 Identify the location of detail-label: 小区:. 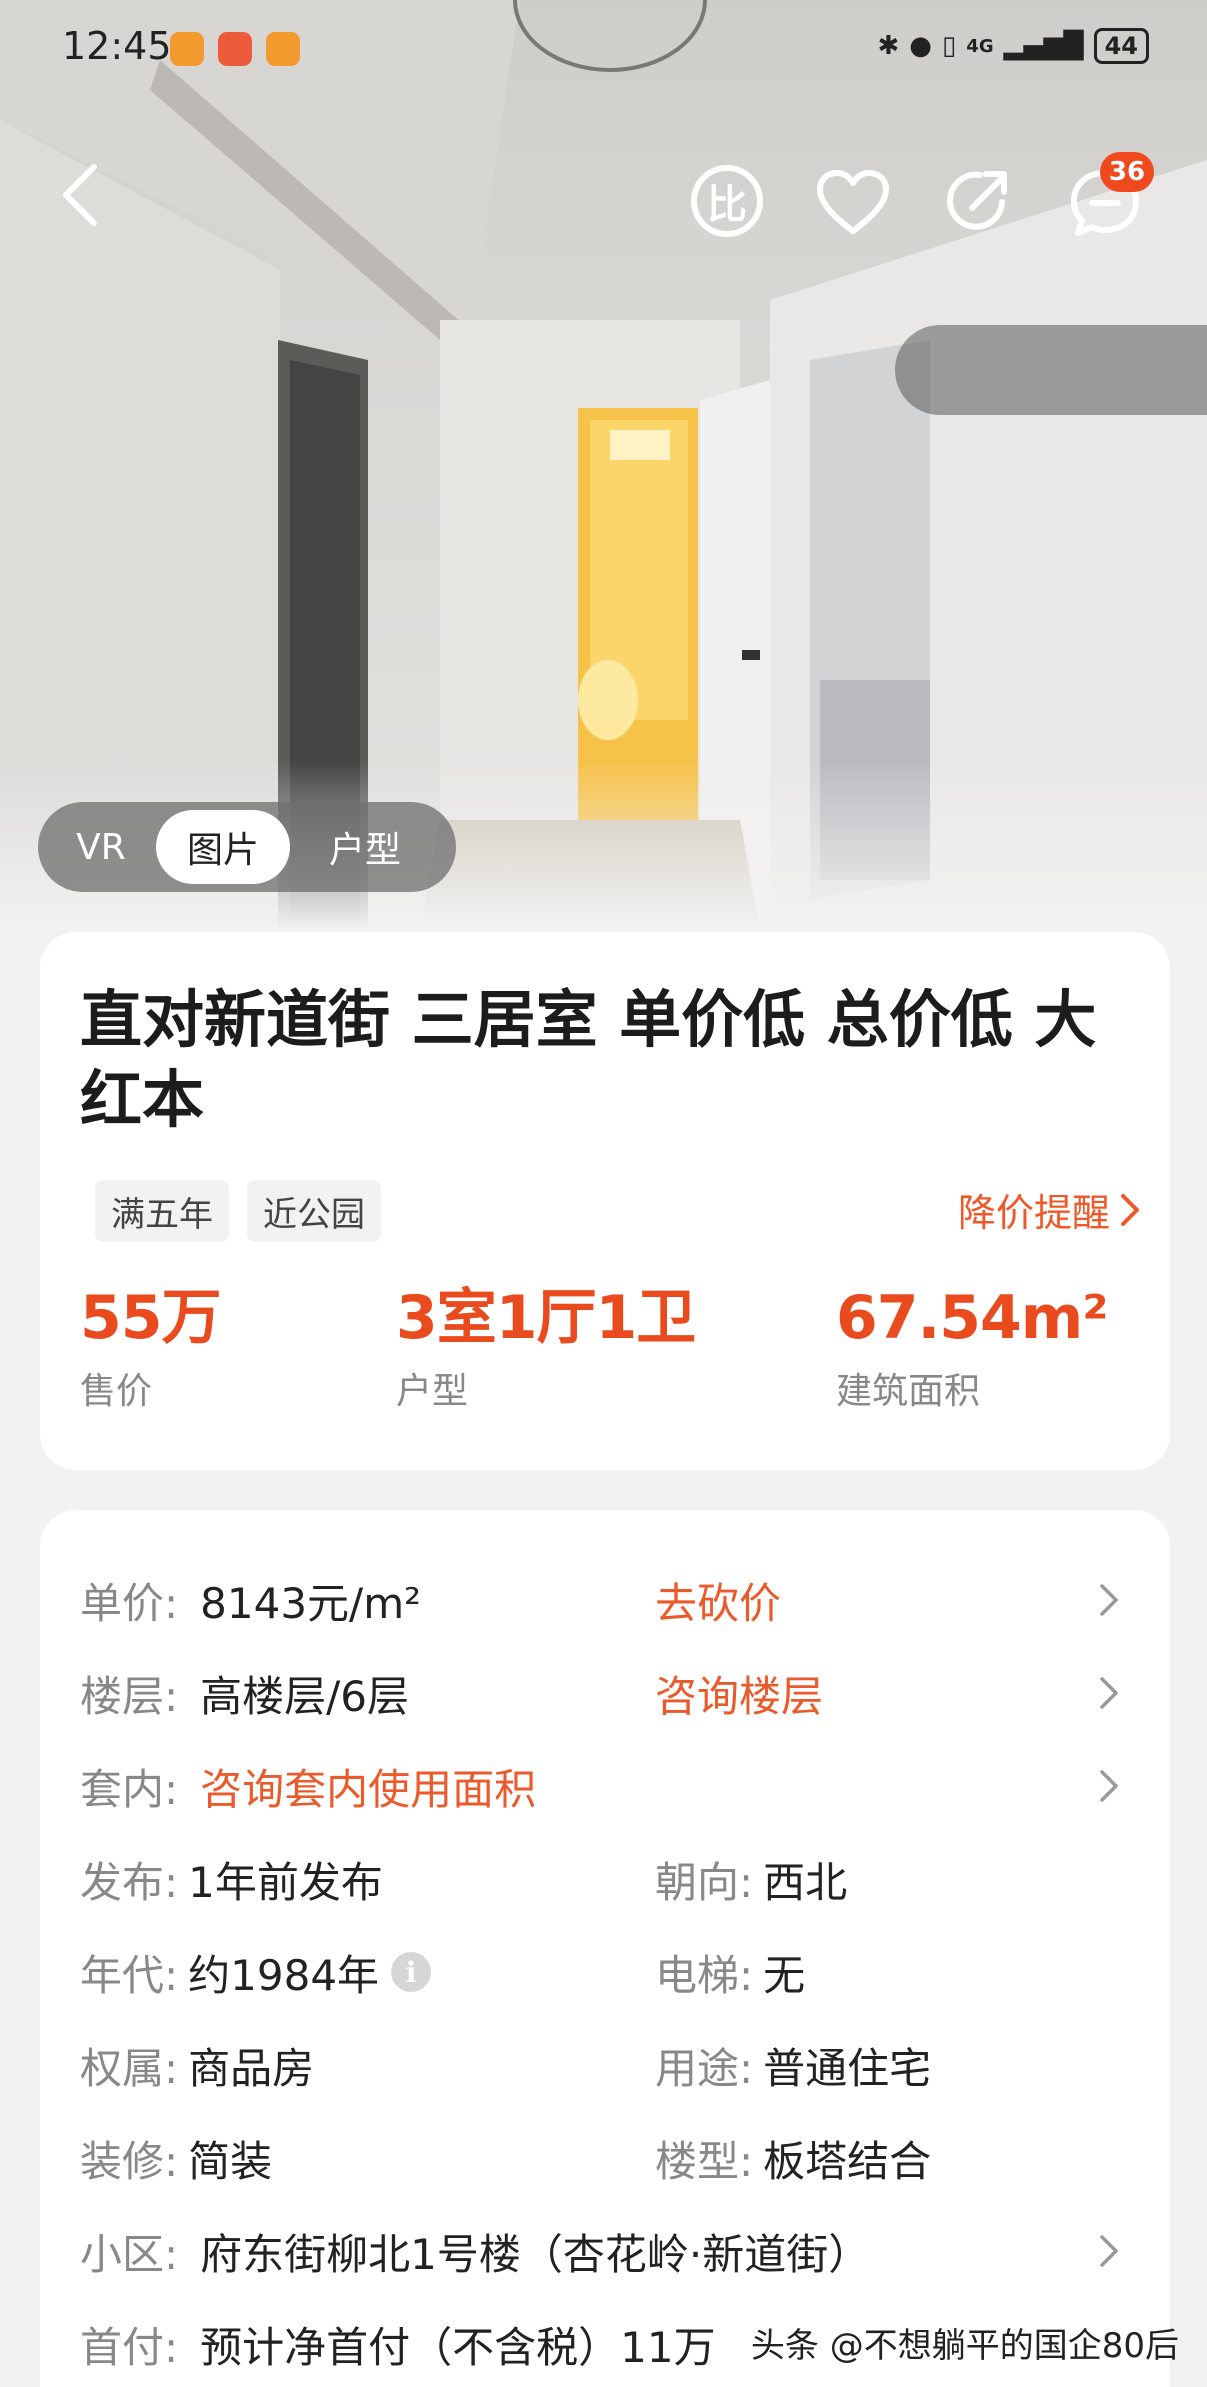
(129, 2254).